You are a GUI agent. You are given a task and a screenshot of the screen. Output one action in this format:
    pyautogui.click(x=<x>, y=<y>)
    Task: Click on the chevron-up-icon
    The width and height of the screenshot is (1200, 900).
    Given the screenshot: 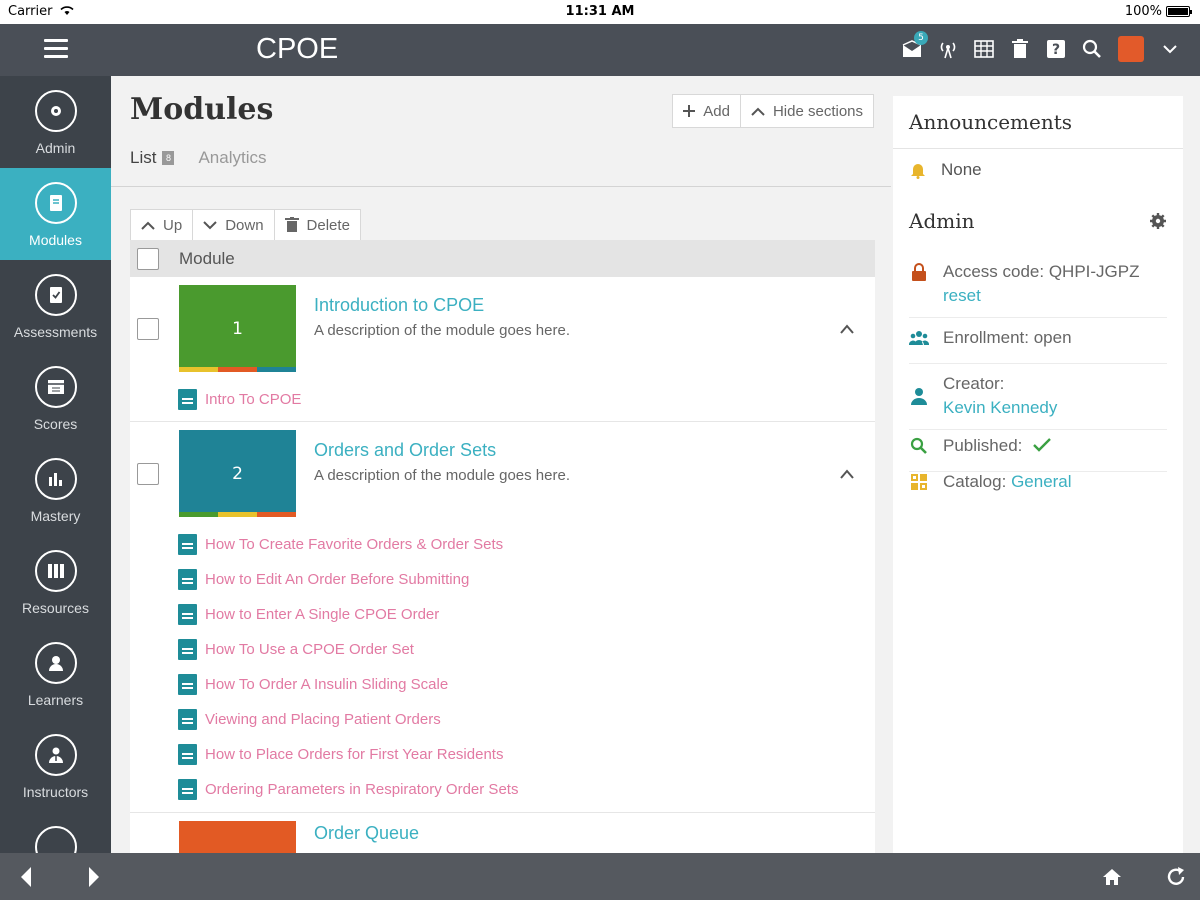 What is the action you would take?
    pyautogui.click(x=758, y=111)
    